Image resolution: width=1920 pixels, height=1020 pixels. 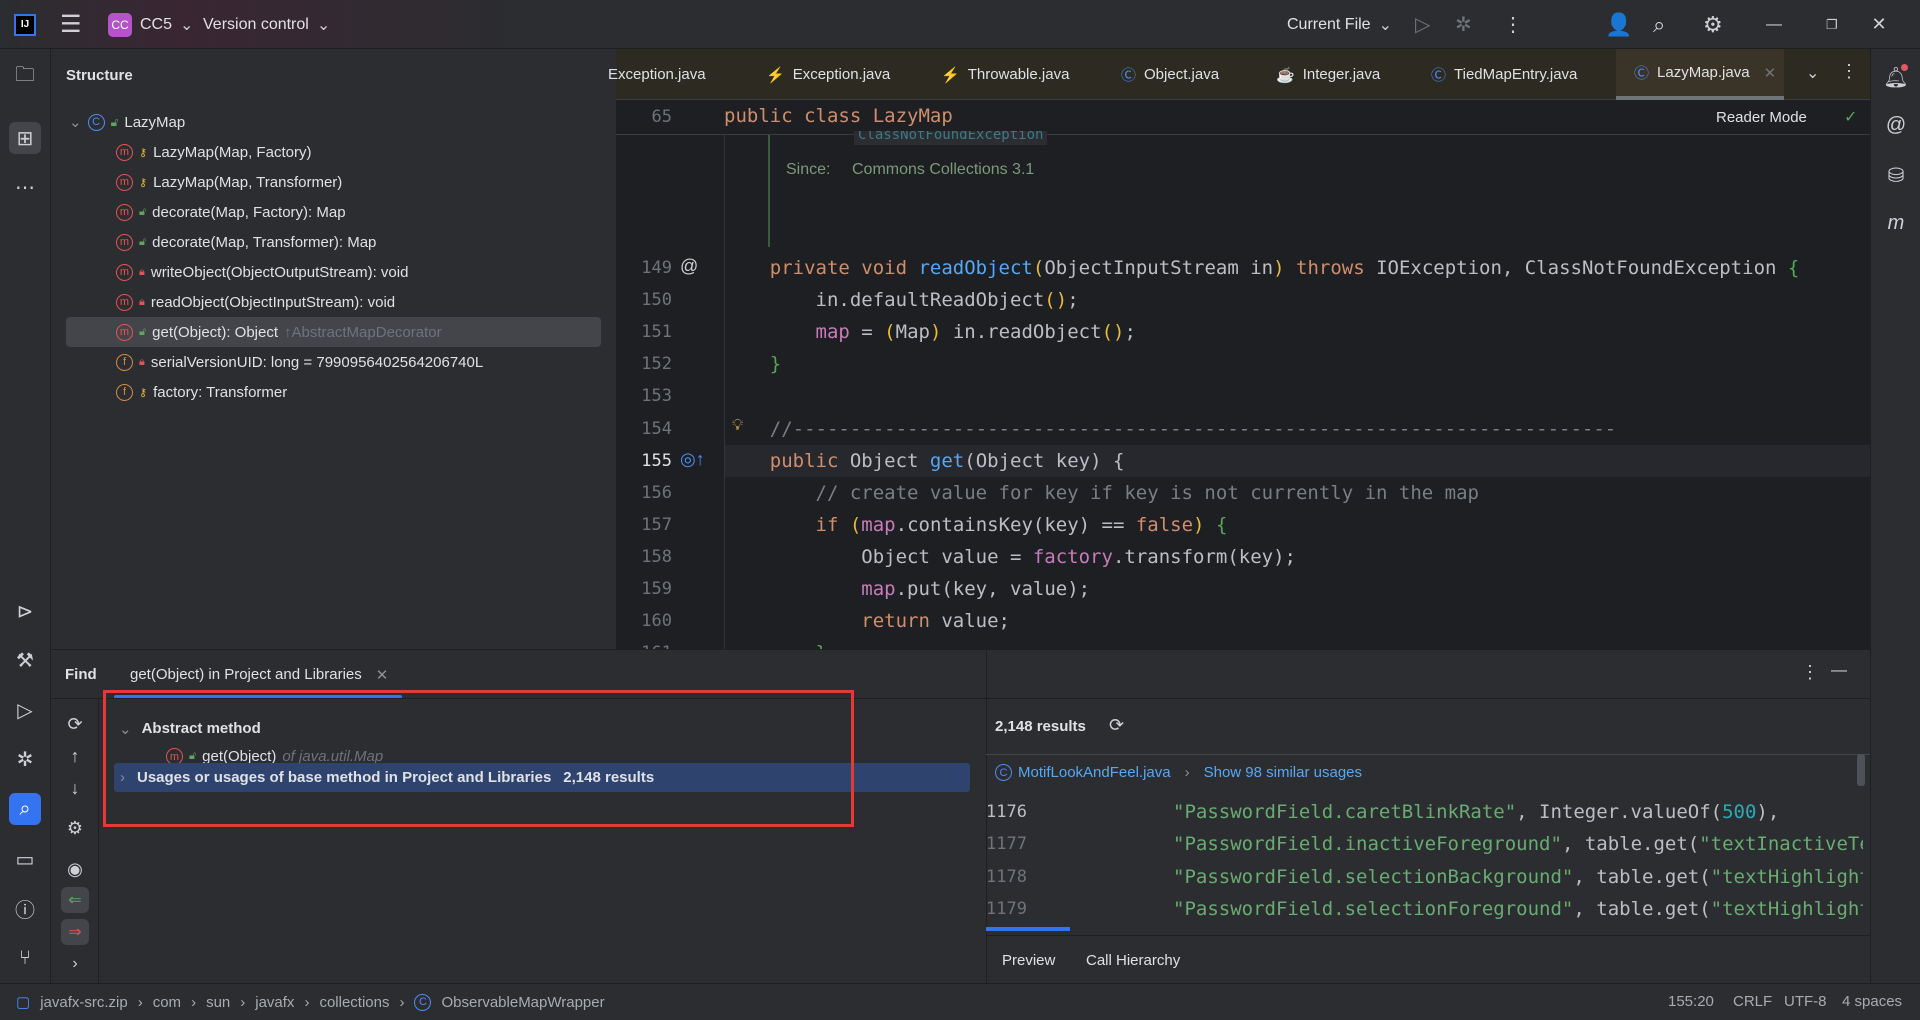 What do you see at coordinates (1896, 223) in the screenshot?
I see `maven-icon: m` at bounding box center [1896, 223].